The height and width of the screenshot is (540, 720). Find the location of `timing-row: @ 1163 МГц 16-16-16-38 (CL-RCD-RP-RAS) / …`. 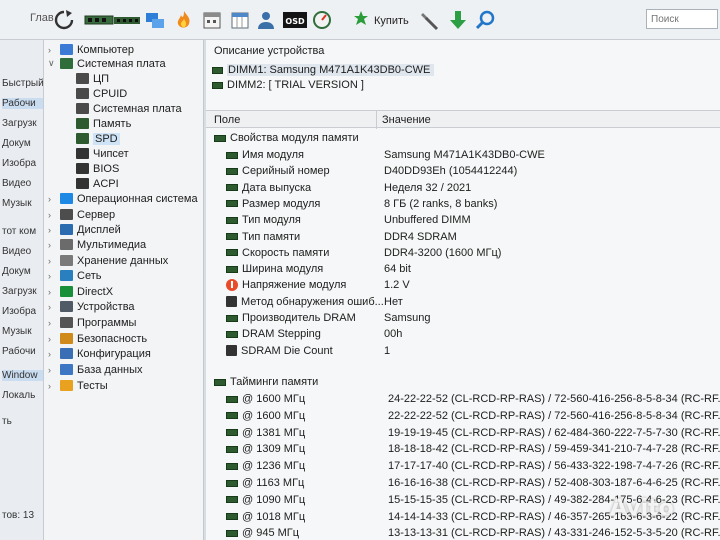

timing-row: @ 1163 МГц 16-16-16-38 (CL-RCD-RP-RAS) / … is located at coordinates (463, 484).